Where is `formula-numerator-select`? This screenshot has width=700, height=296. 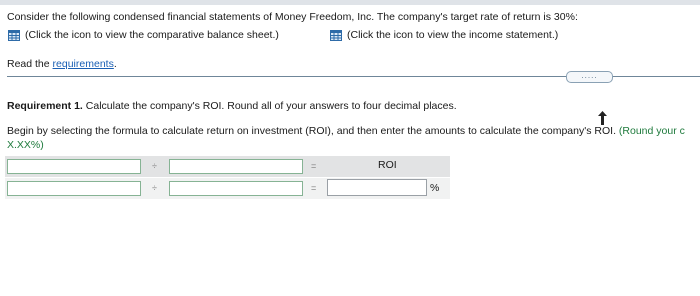
formula-numerator-select is located at coordinates (74, 166).